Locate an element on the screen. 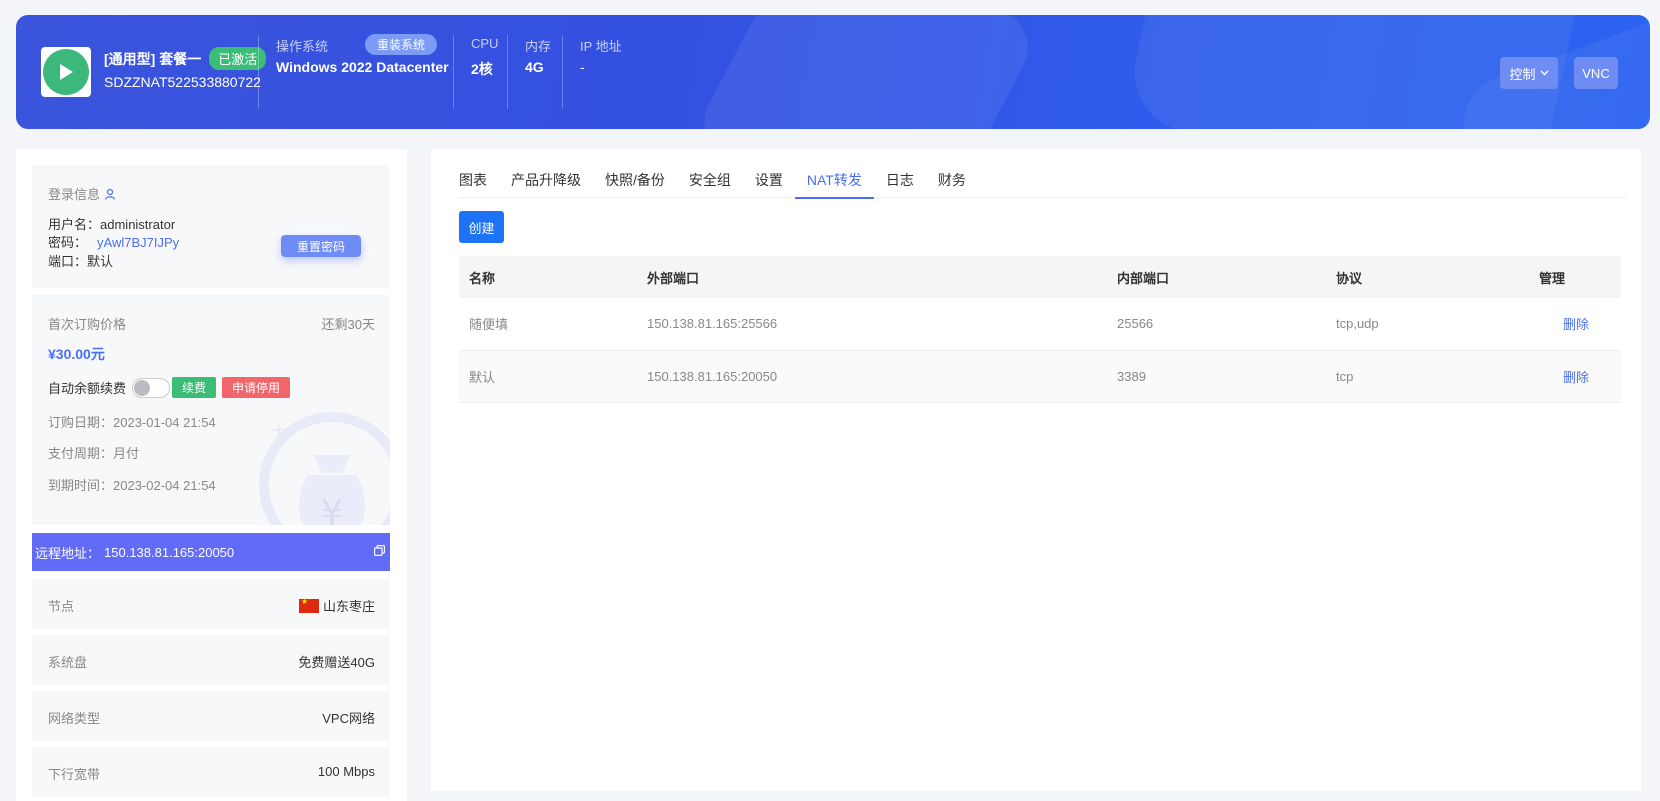  order-date-value: 2023-01-04 21:54 is located at coordinates (164, 422).